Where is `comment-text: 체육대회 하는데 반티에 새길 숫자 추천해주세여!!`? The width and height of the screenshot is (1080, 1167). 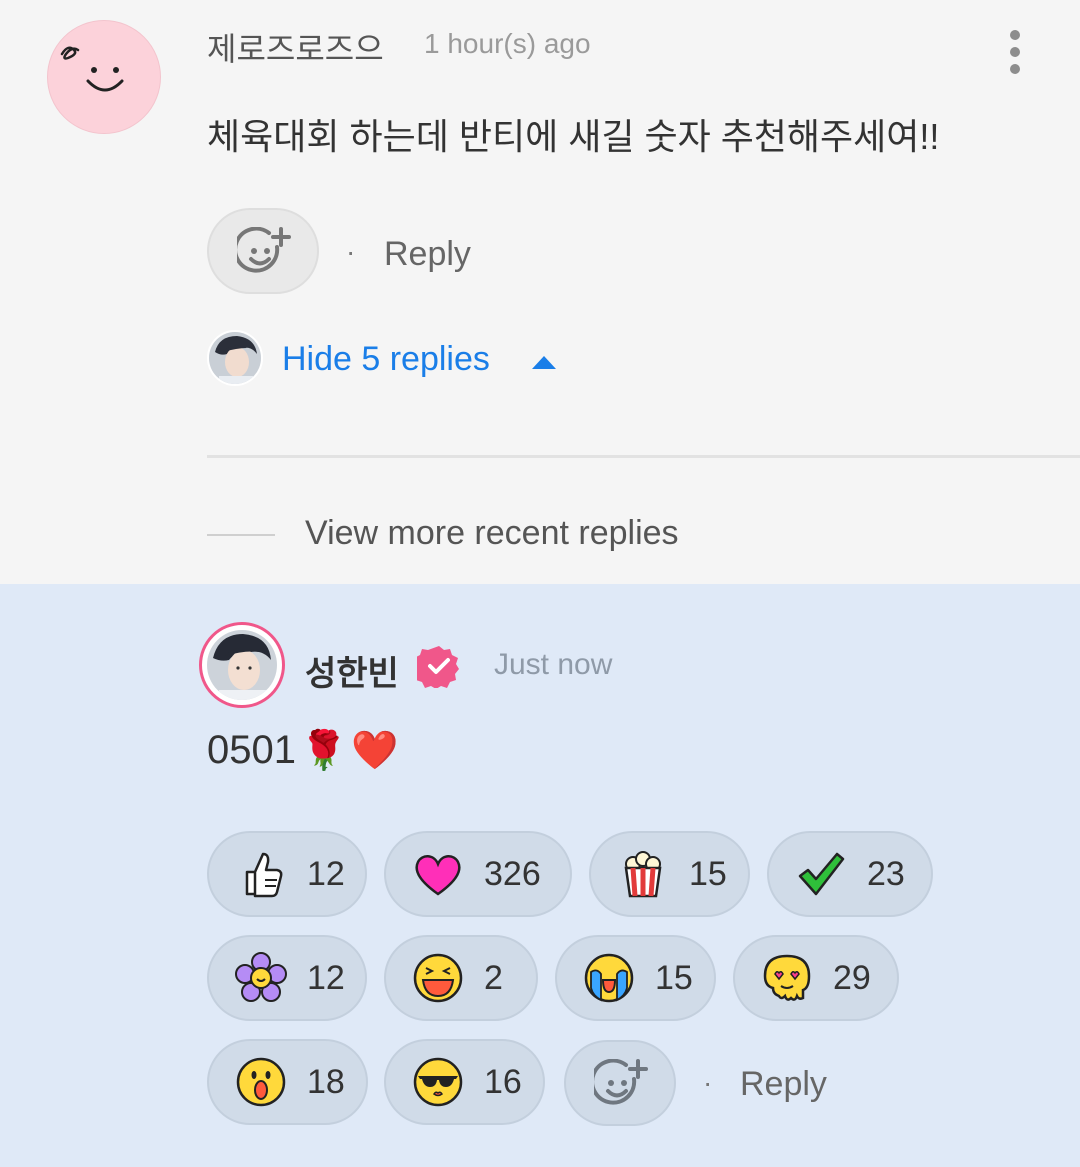
comment-text: 체육대회 하는데 반티에 새길 숫자 추천해주세여!! is located at coordinates (573, 136).